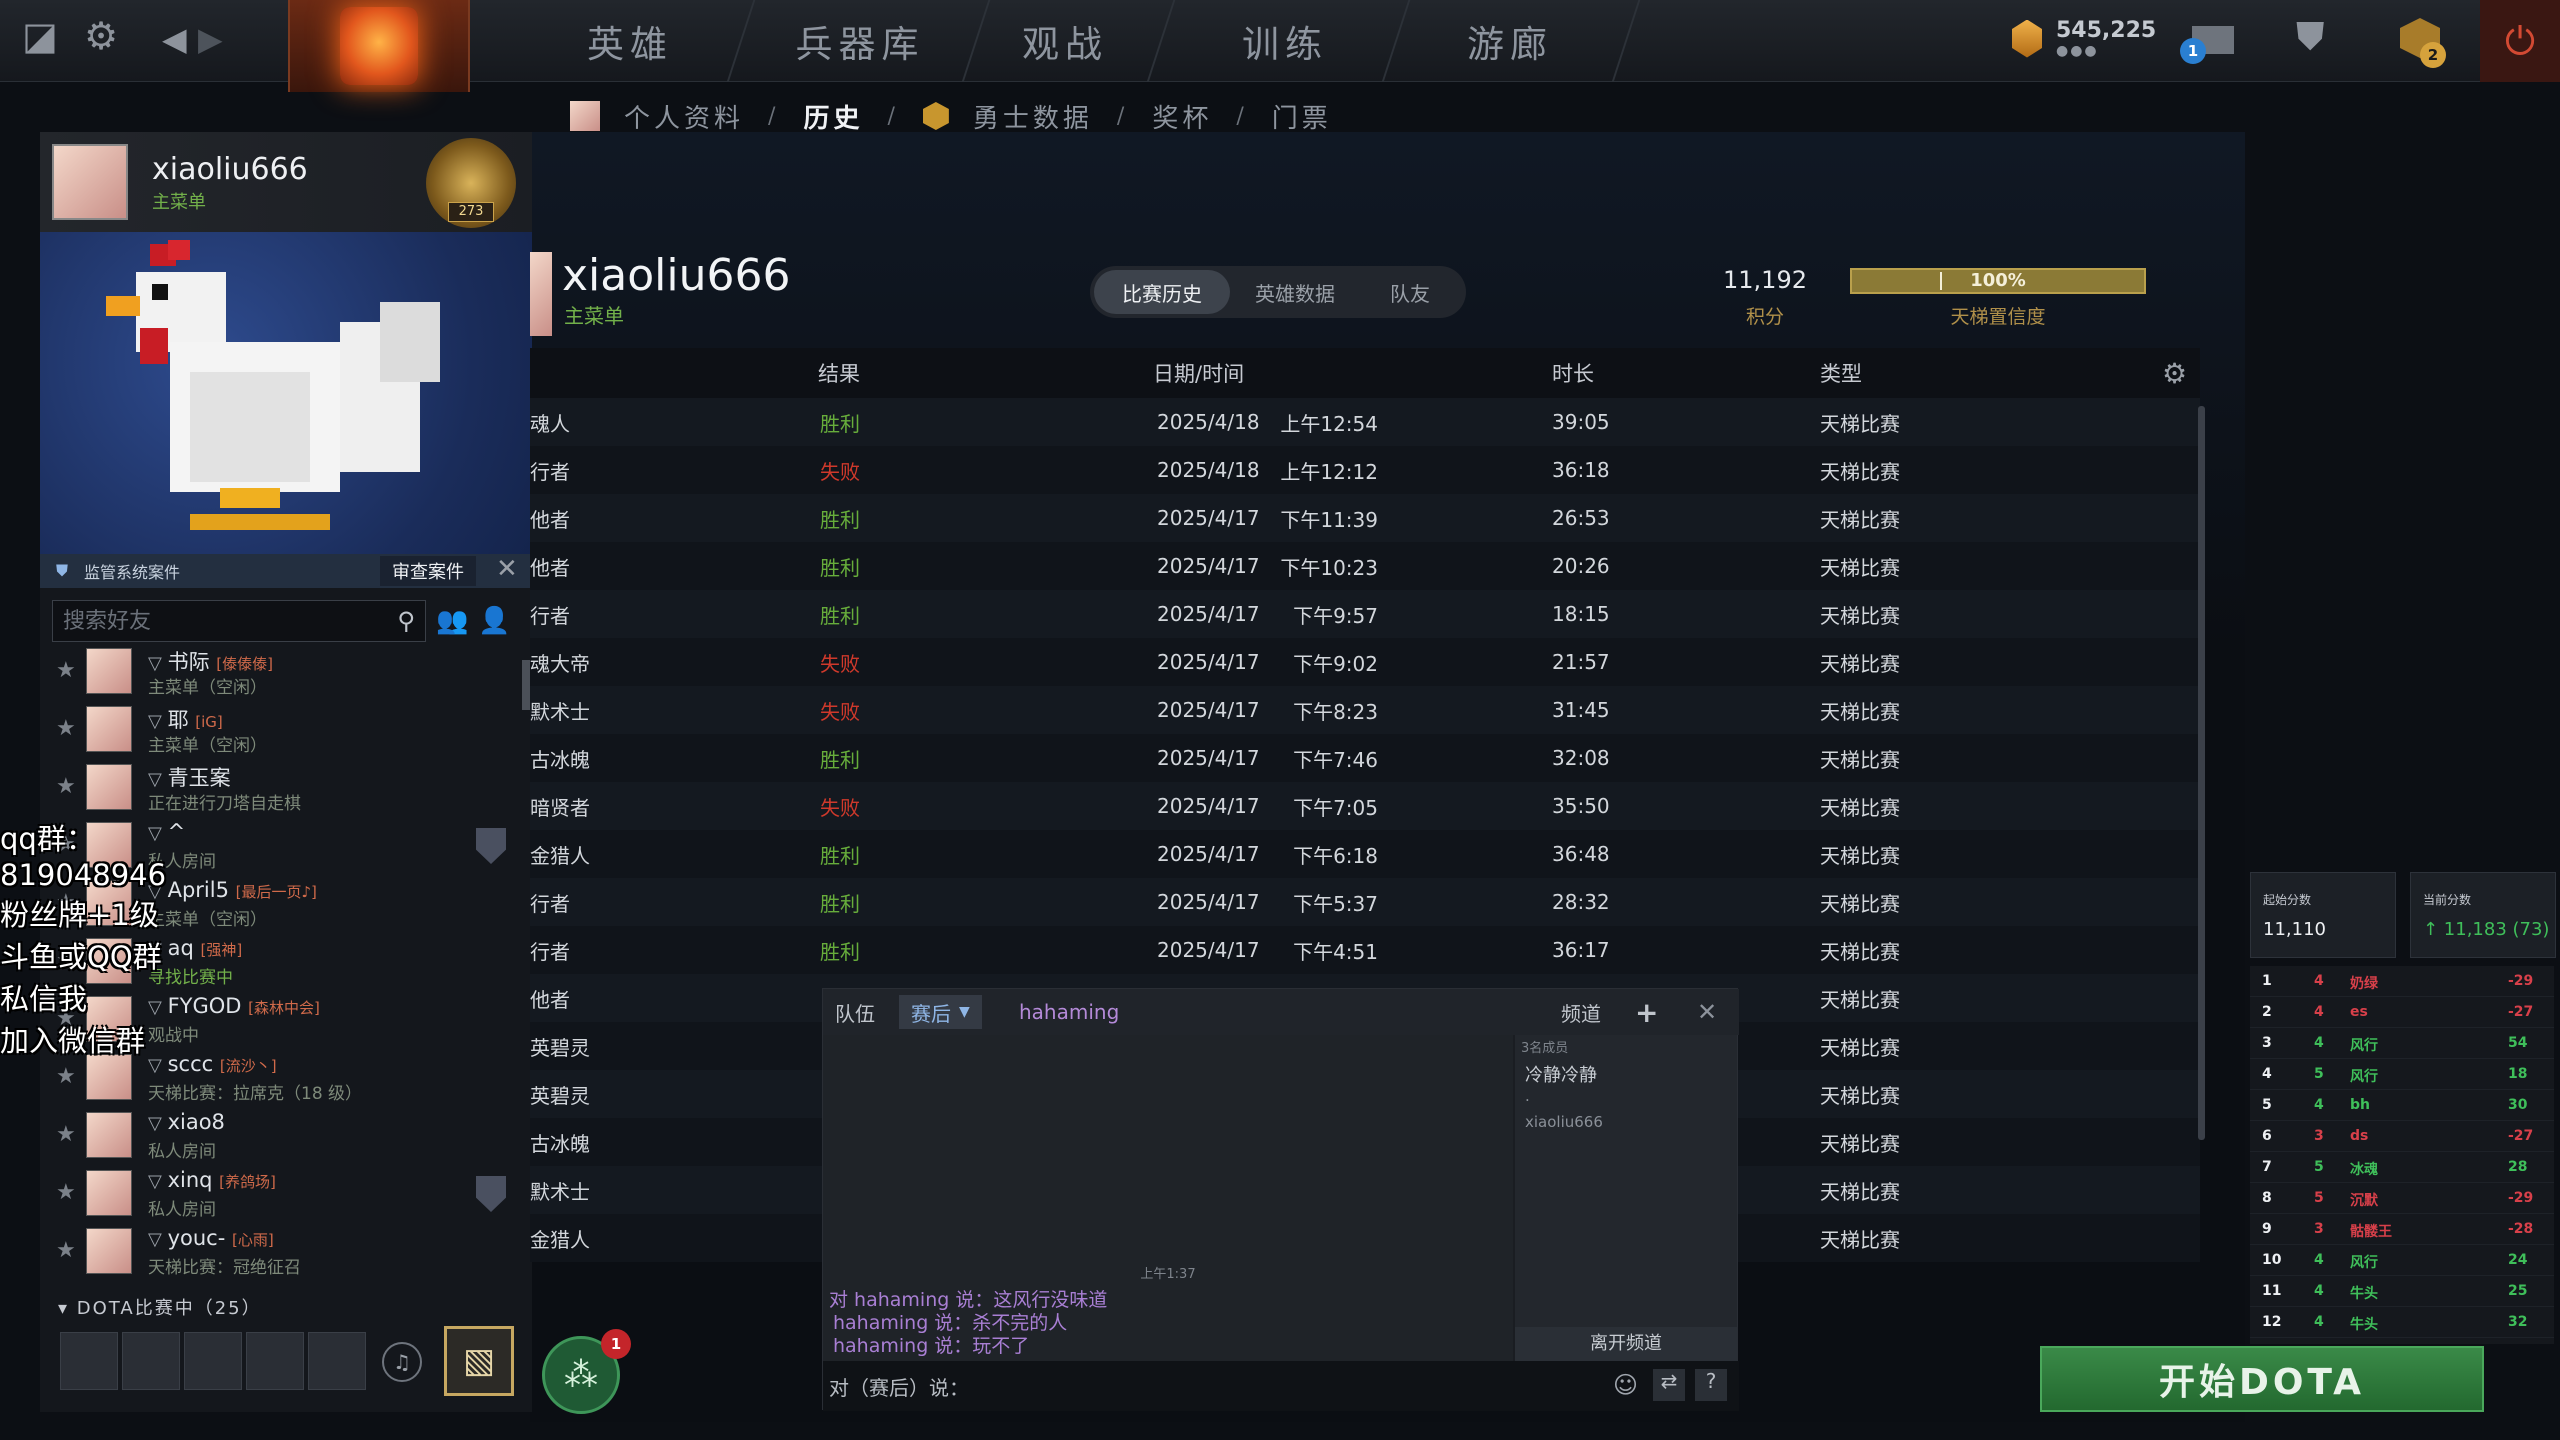 This screenshot has width=2560, height=1440. Describe the element at coordinates (1198, 373) in the screenshot. I see `header-datetime: 日期/时间` at that location.